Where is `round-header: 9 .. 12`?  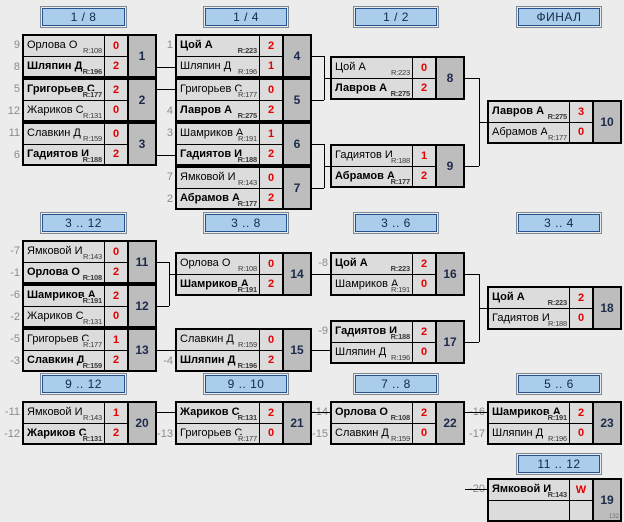 round-header: 9 .. 12 is located at coordinates (83, 384).